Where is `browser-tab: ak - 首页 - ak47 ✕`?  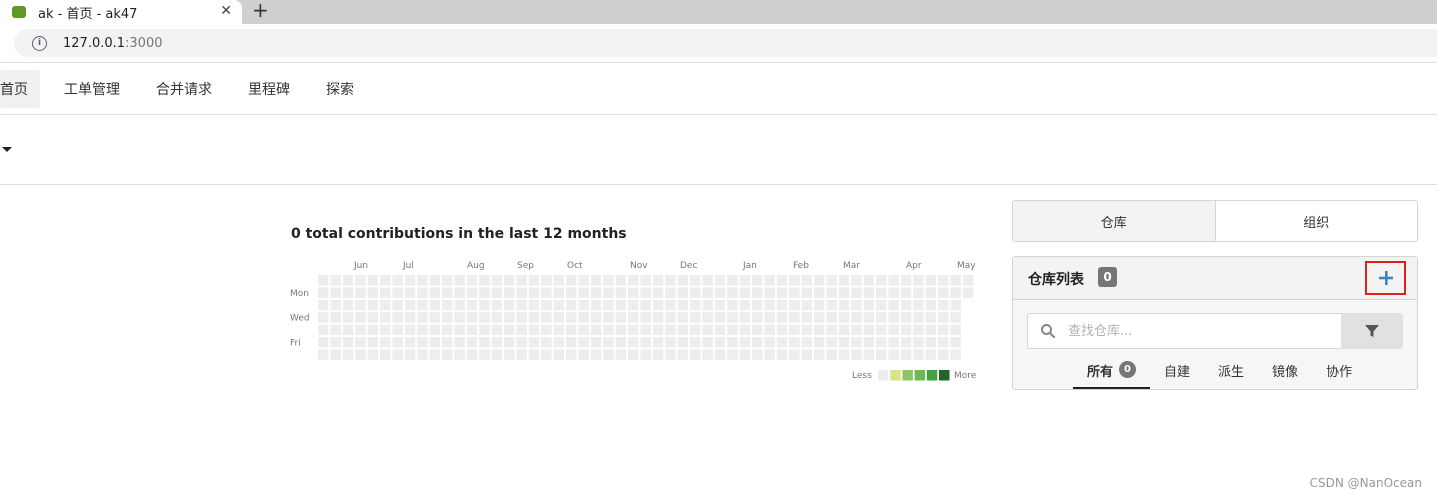 browser-tab: ak - 首页 - ak47 ✕ is located at coordinates (121, 12).